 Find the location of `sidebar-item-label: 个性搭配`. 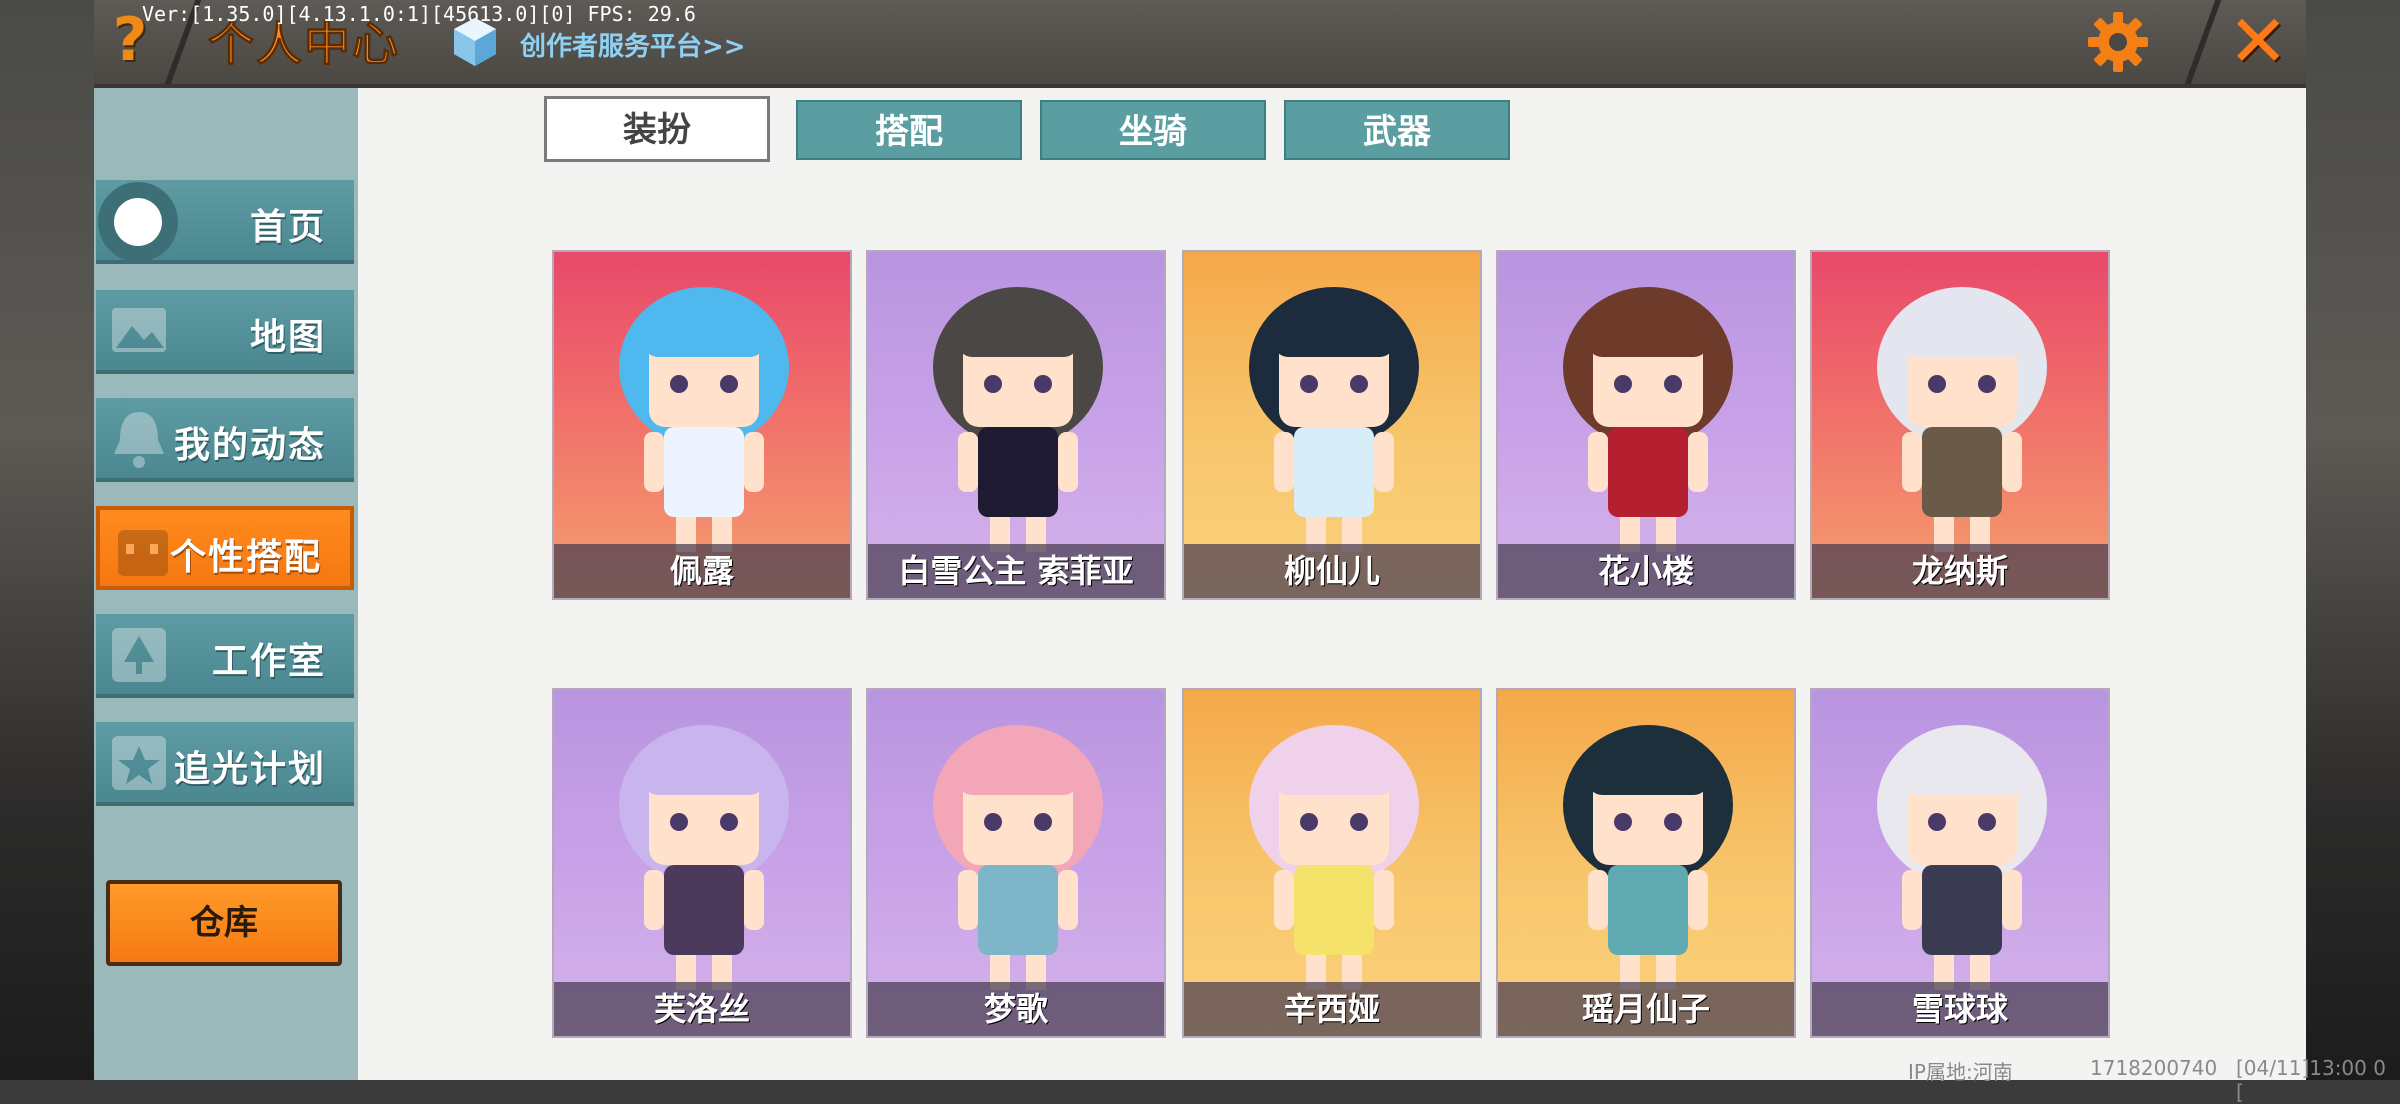

sidebar-item-label: 个性搭配 is located at coordinates (245, 557).